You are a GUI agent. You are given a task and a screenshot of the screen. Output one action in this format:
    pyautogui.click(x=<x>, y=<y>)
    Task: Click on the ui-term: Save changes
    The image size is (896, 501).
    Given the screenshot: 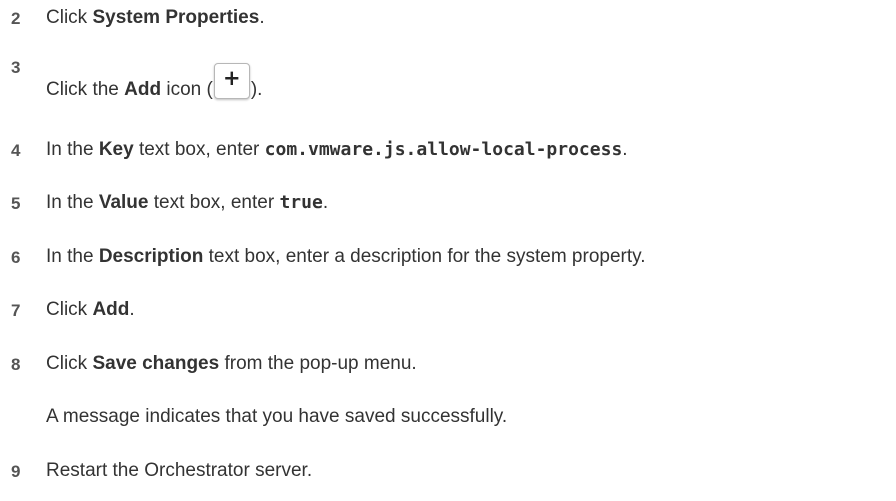 What is the action you would take?
    pyautogui.click(x=156, y=363)
    